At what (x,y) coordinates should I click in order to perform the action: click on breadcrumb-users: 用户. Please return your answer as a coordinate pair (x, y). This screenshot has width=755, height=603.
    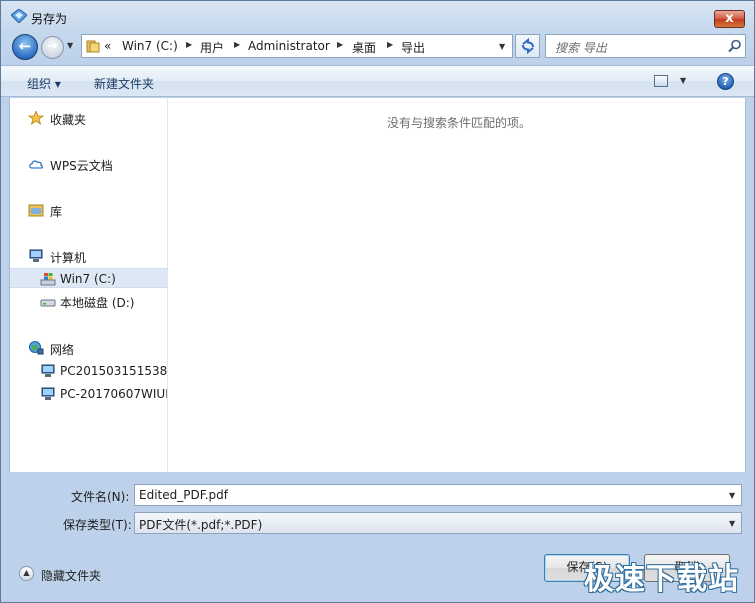
    Looking at the image, I should click on (212, 47).